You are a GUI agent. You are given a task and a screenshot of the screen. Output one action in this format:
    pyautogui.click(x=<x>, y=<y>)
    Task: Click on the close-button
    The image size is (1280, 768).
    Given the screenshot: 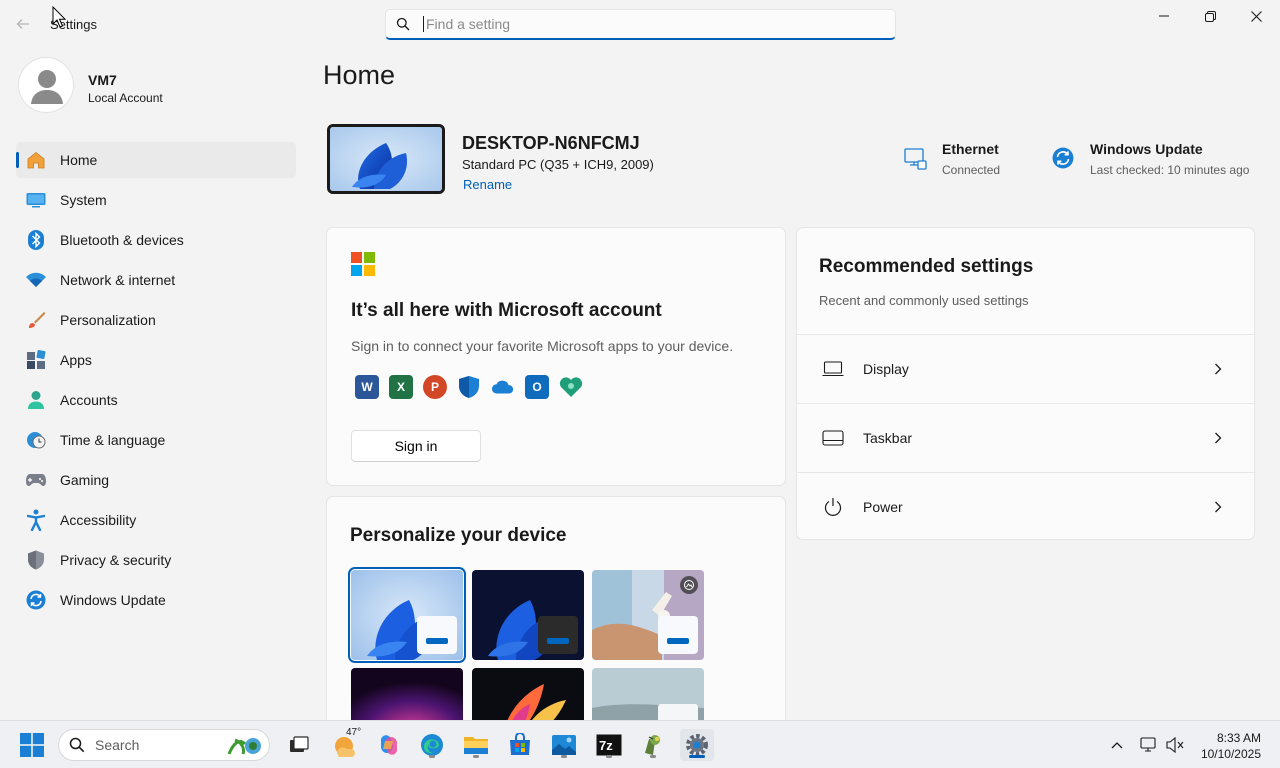 What is the action you would take?
    pyautogui.click(x=1256, y=16)
    